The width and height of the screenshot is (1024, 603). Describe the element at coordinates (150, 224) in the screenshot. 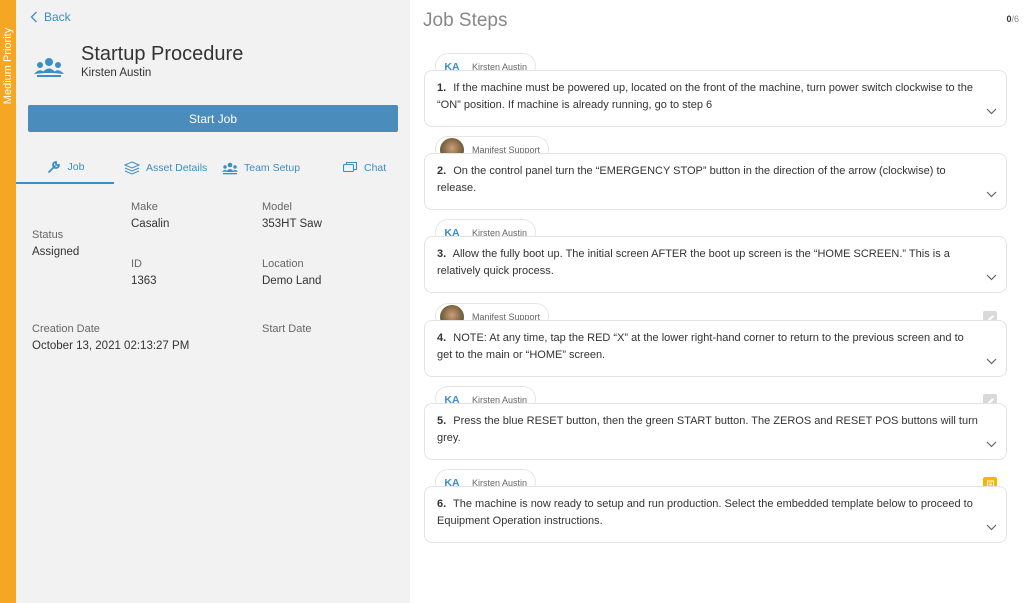

I see `make-value: Casalin` at that location.